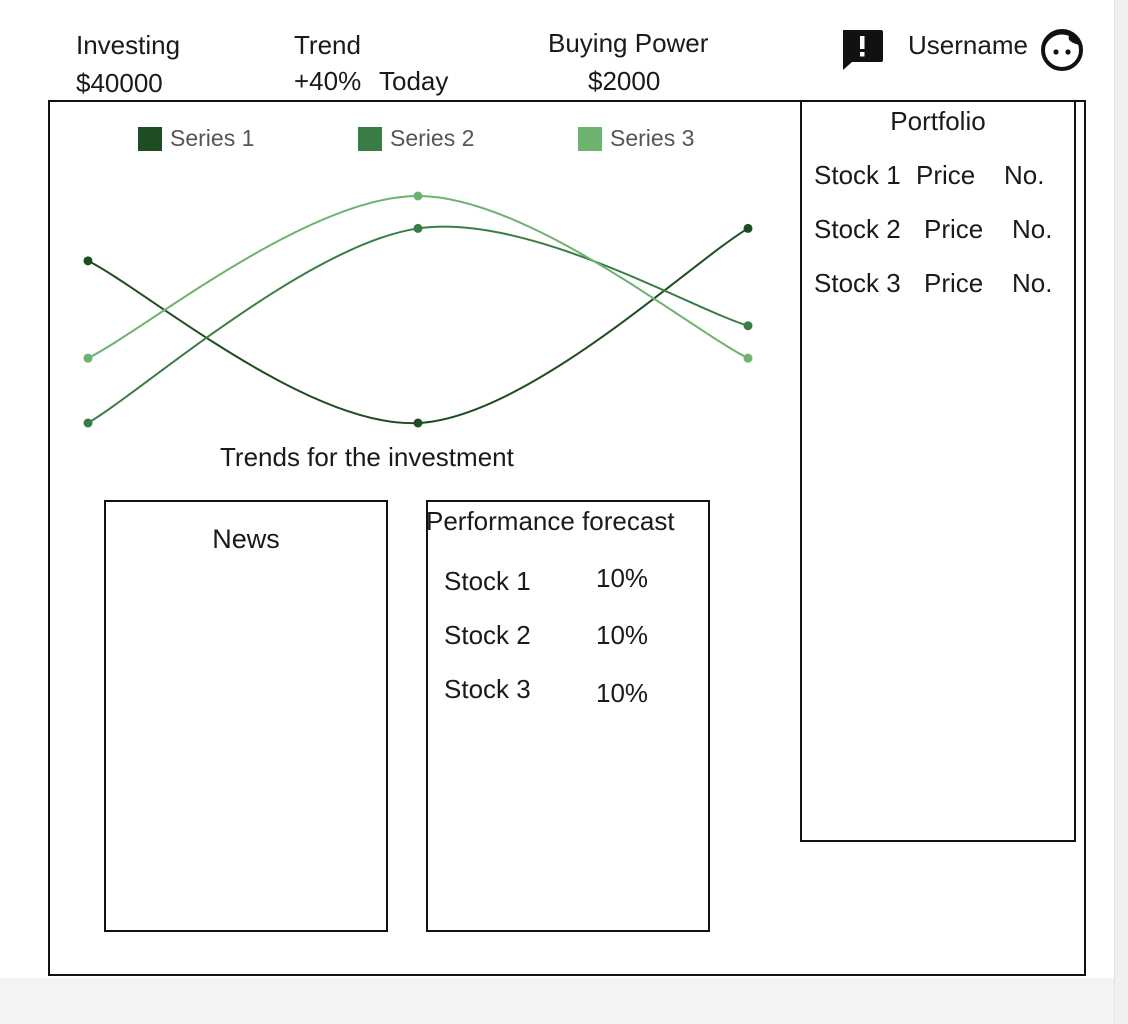 The height and width of the screenshot is (1024, 1128). I want to click on news-title: News, so click(246, 539).